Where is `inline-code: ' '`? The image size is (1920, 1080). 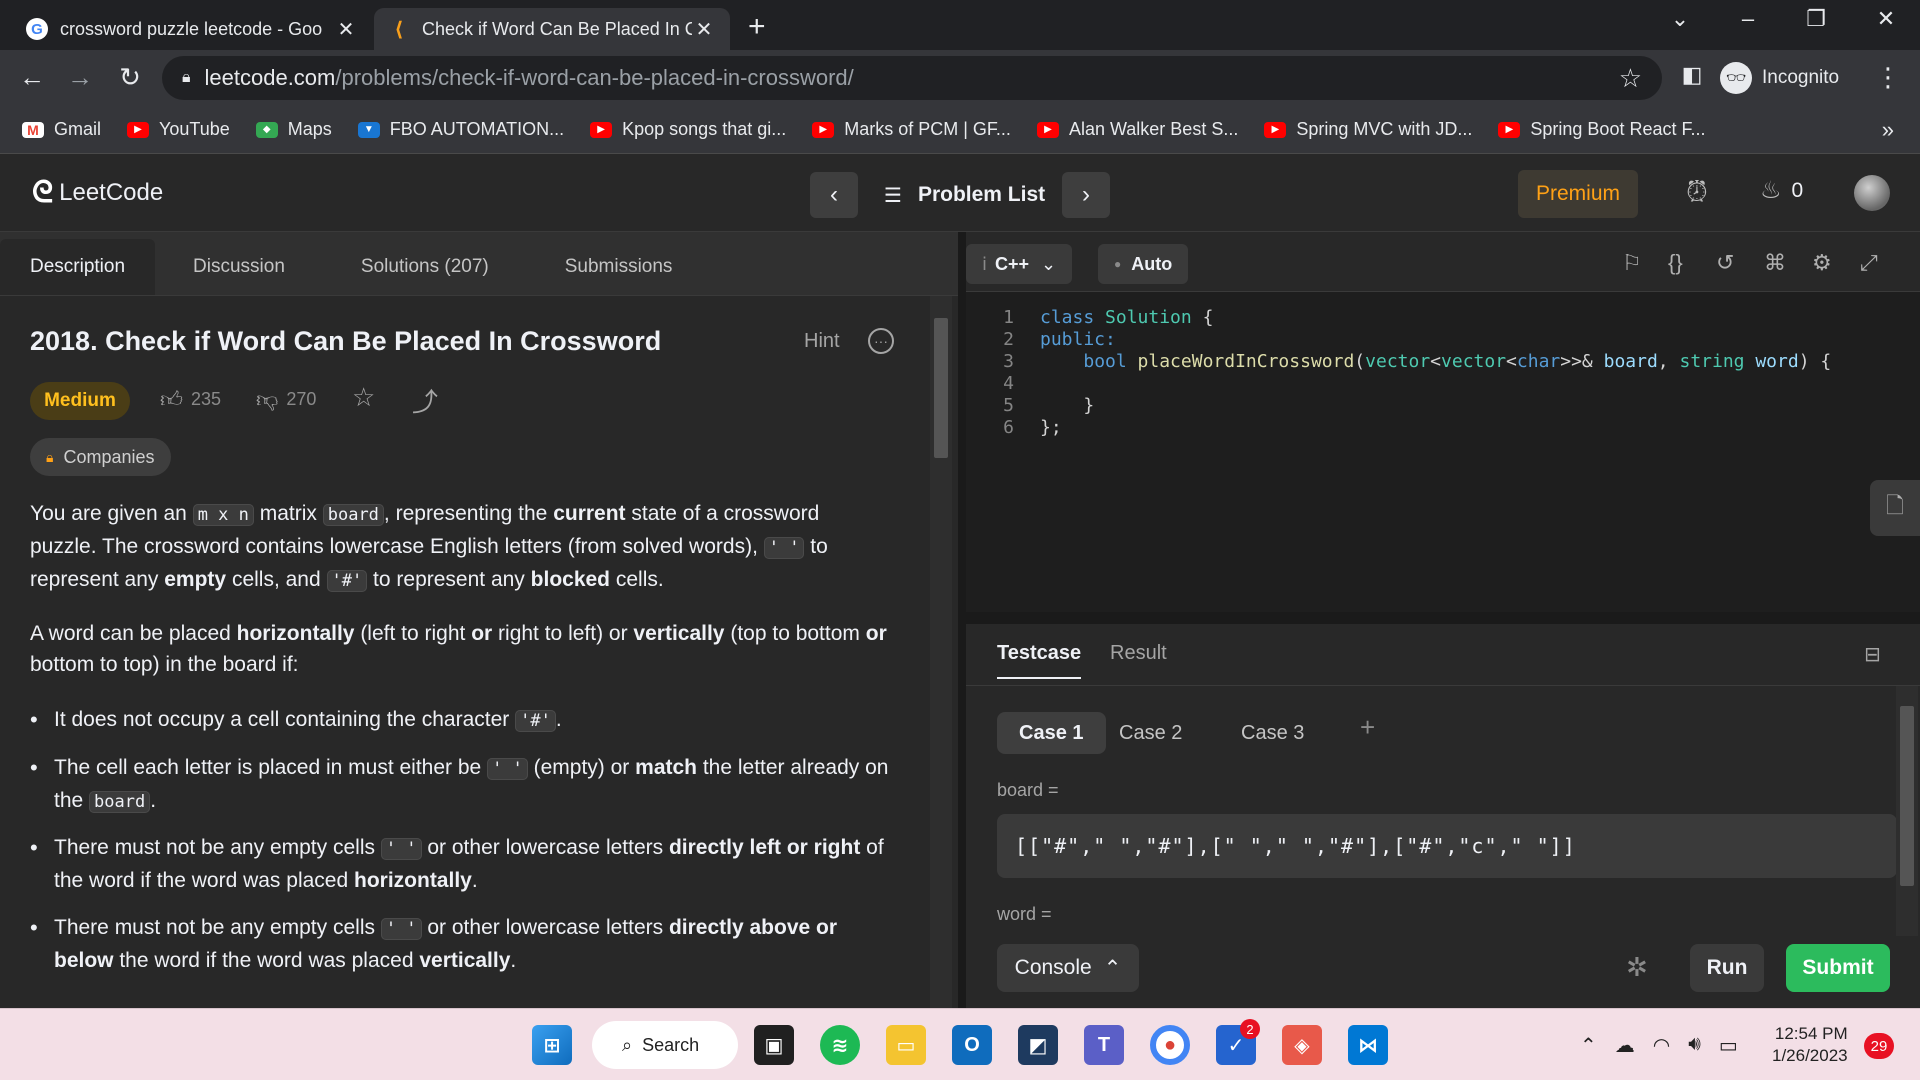
inline-code: ' ' is located at coordinates (401, 849).